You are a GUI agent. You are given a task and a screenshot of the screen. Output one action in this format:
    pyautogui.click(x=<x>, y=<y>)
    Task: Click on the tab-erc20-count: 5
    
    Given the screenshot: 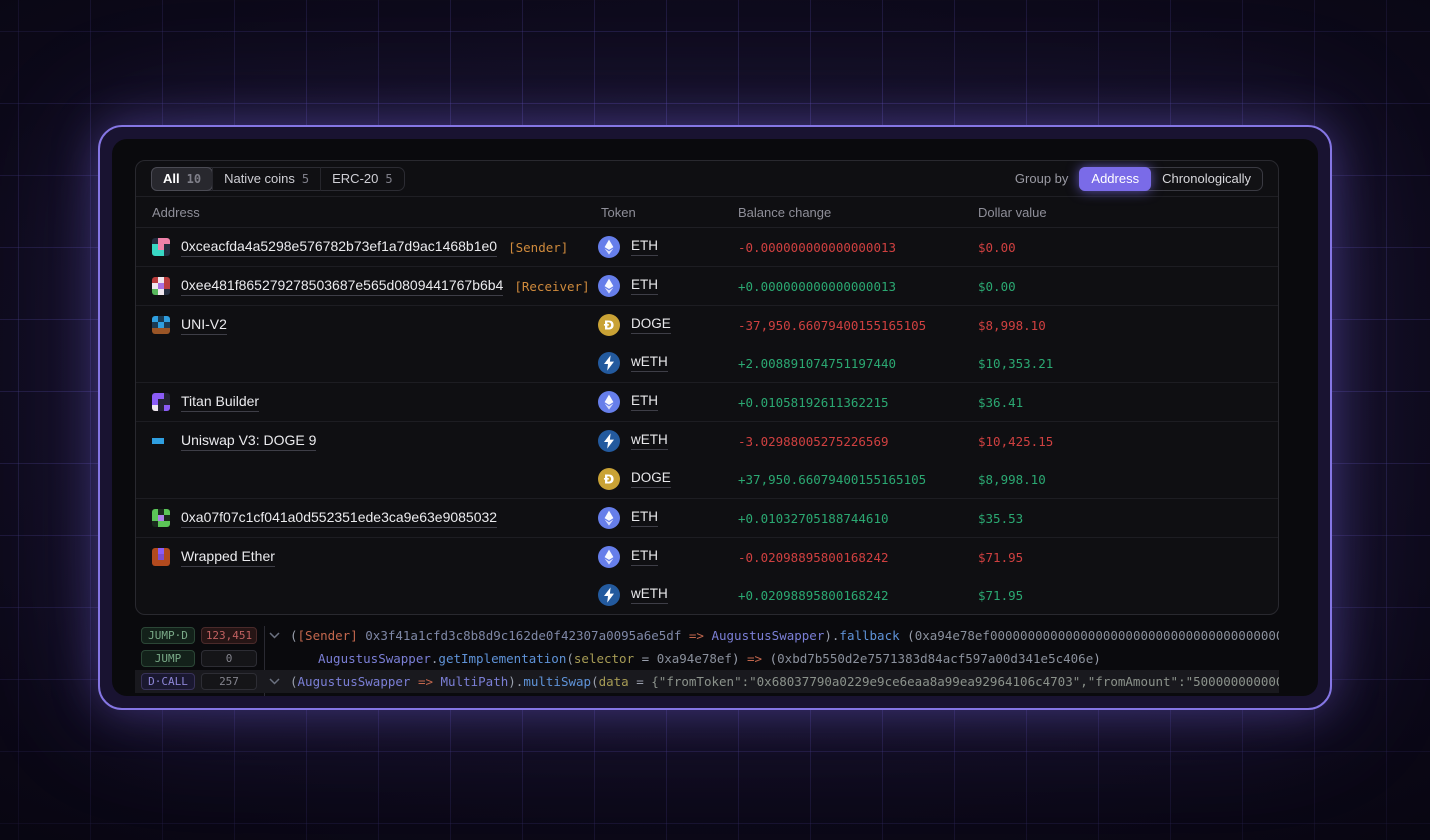 What is the action you would take?
    pyautogui.click(x=389, y=178)
    